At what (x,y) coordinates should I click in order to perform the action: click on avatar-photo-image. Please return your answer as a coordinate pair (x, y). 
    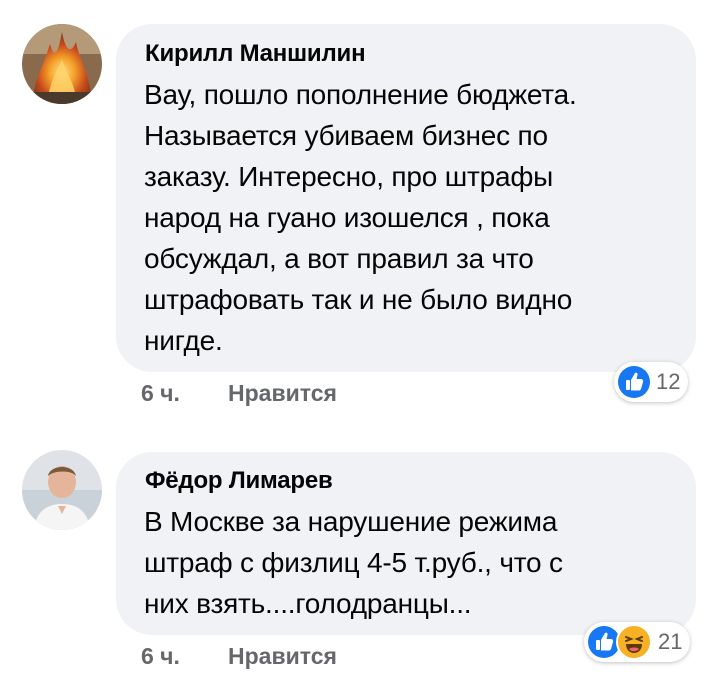
    Looking at the image, I should click on (62, 490).